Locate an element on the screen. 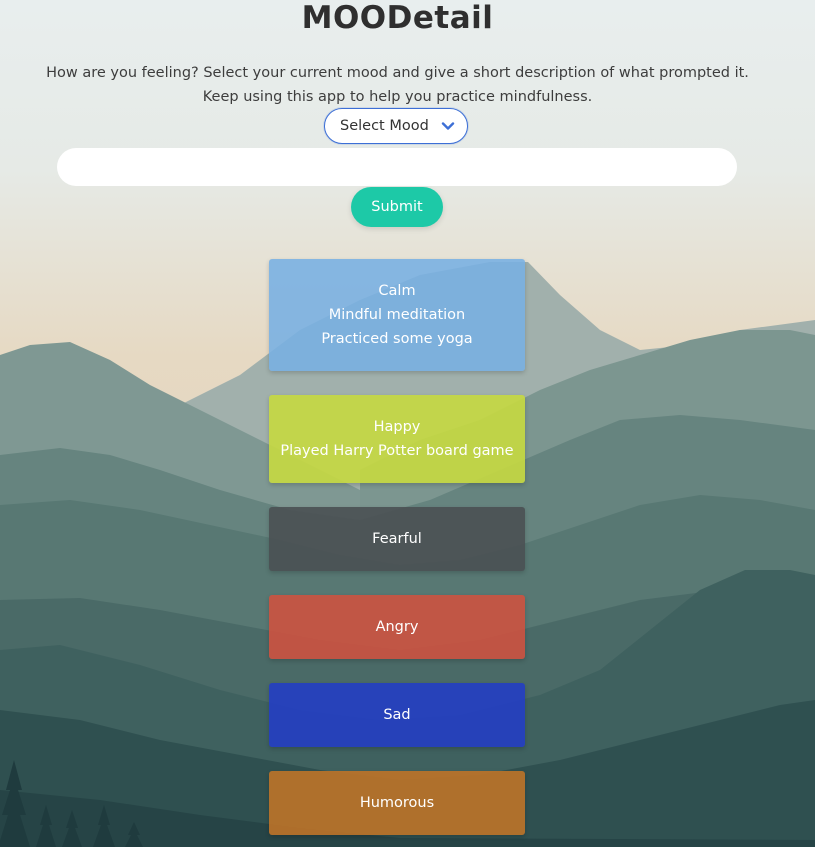  mood-card-title: Humorous is located at coordinates (397, 803).